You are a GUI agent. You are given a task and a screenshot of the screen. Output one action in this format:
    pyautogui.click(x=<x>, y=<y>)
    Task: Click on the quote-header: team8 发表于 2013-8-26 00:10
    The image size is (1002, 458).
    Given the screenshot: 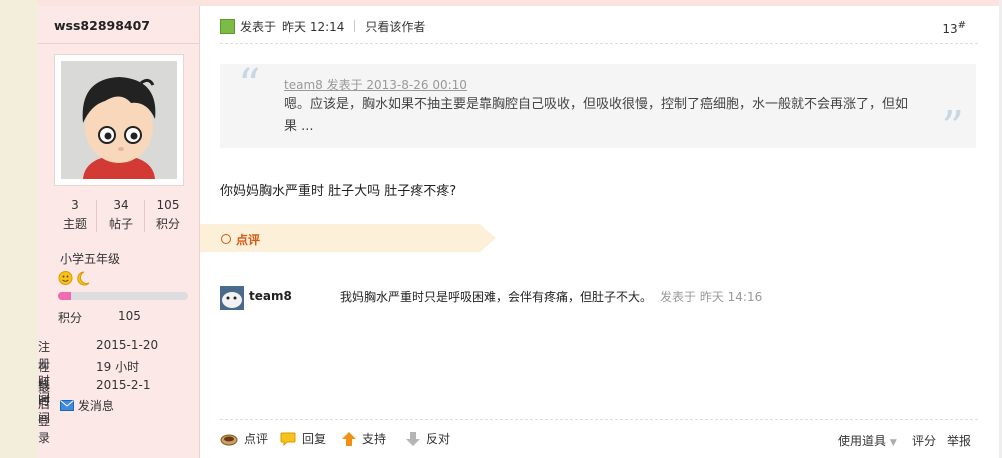 What is the action you would take?
    pyautogui.click(x=375, y=84)
    